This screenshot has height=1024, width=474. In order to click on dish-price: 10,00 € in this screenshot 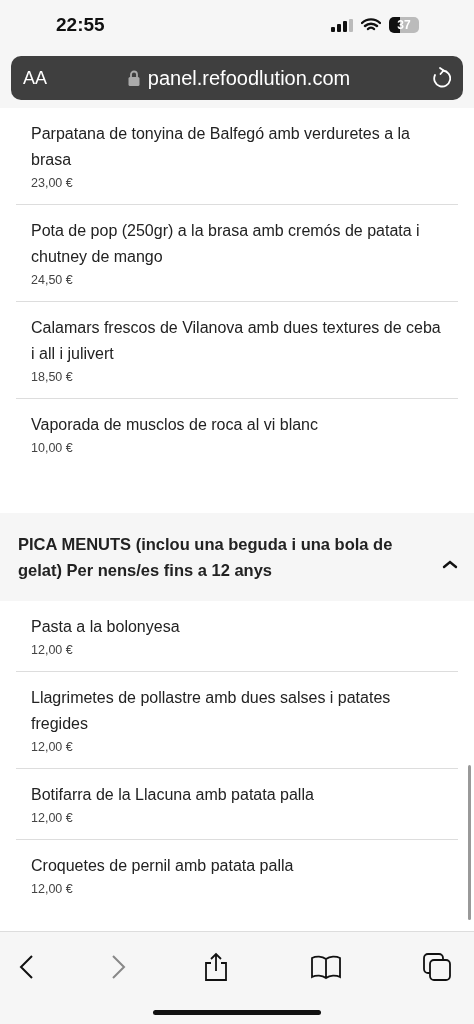, I will do `click(52, 448)`.